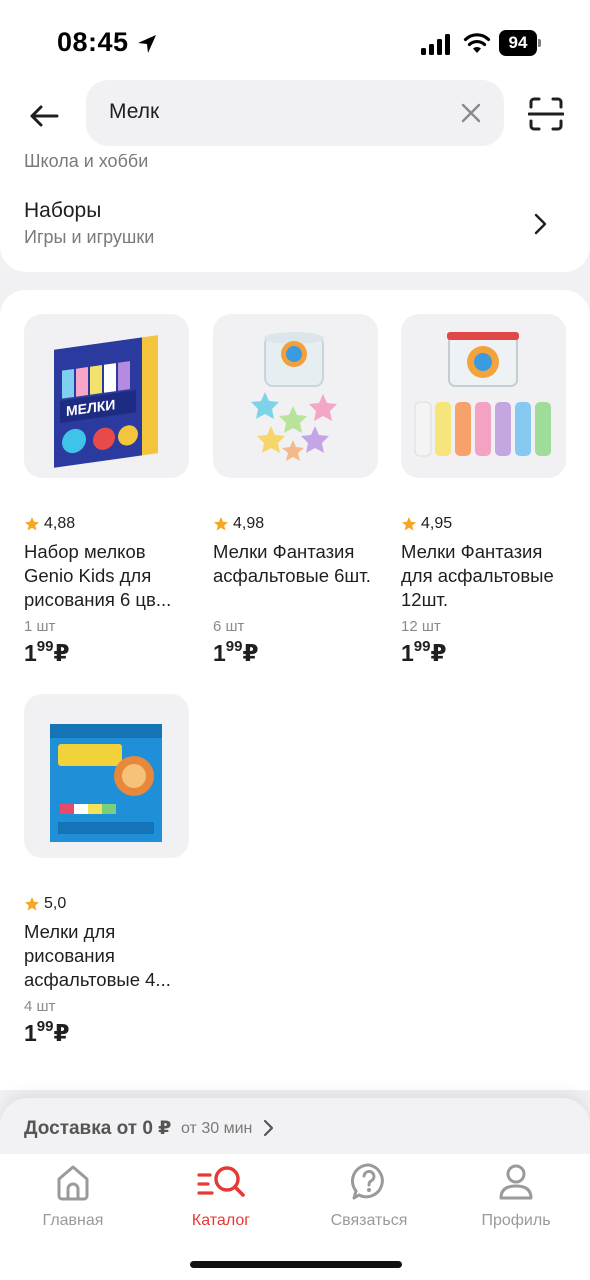 This screenshot has width=590, height=1280. What do you see at coordinates (421, 626) in the screenshot?
I see `product-quantity: 12 шт` at bounding box center [421, 626].